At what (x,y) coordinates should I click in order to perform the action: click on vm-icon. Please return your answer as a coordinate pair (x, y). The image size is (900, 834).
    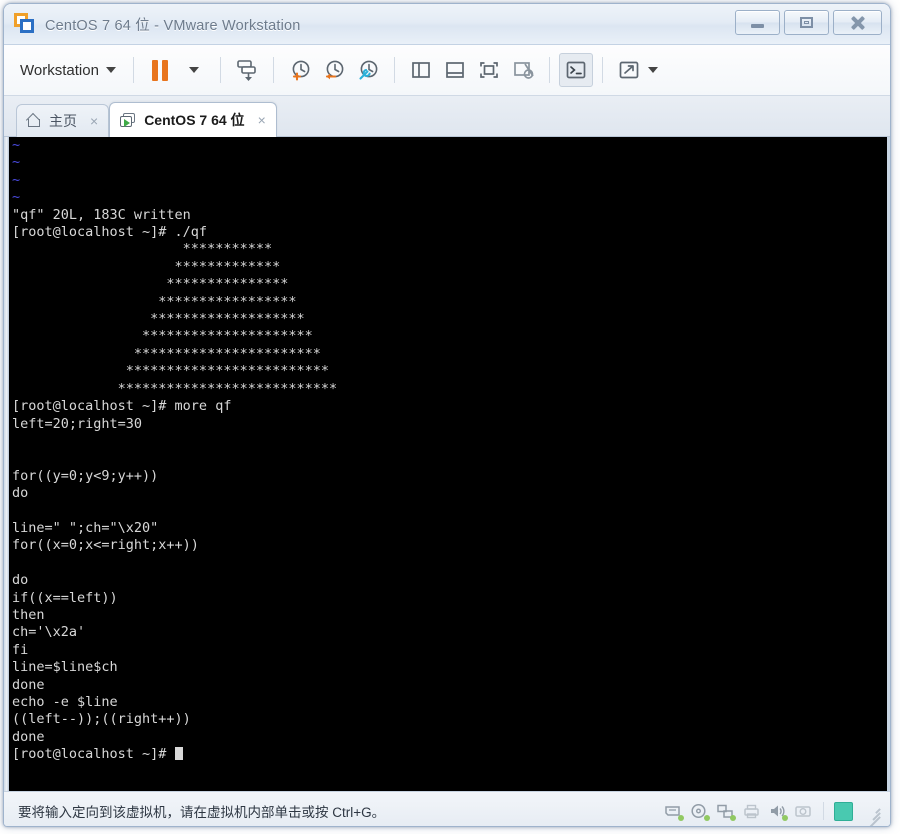
    Looking at the image, I should click on (128, 120).